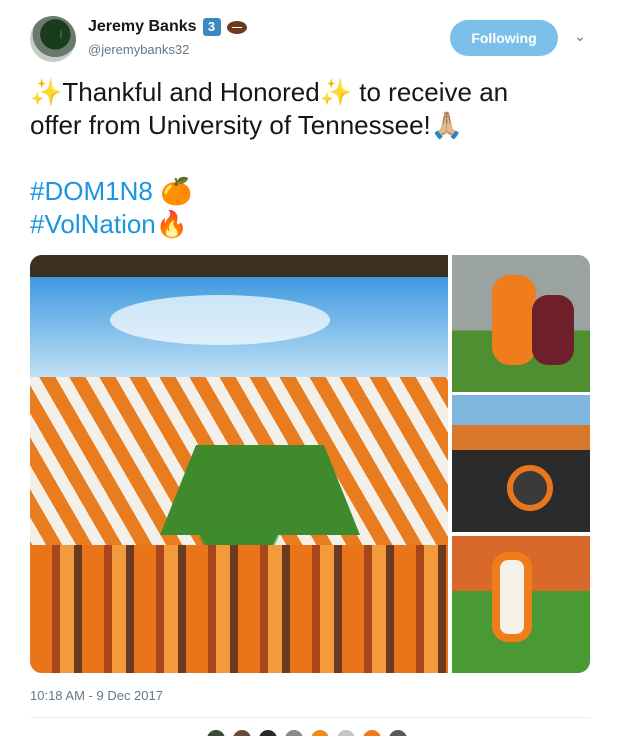  Describe the element at coordinates (172, 224) in the screenshot. I see `fire-icon: 🔥` at that location.